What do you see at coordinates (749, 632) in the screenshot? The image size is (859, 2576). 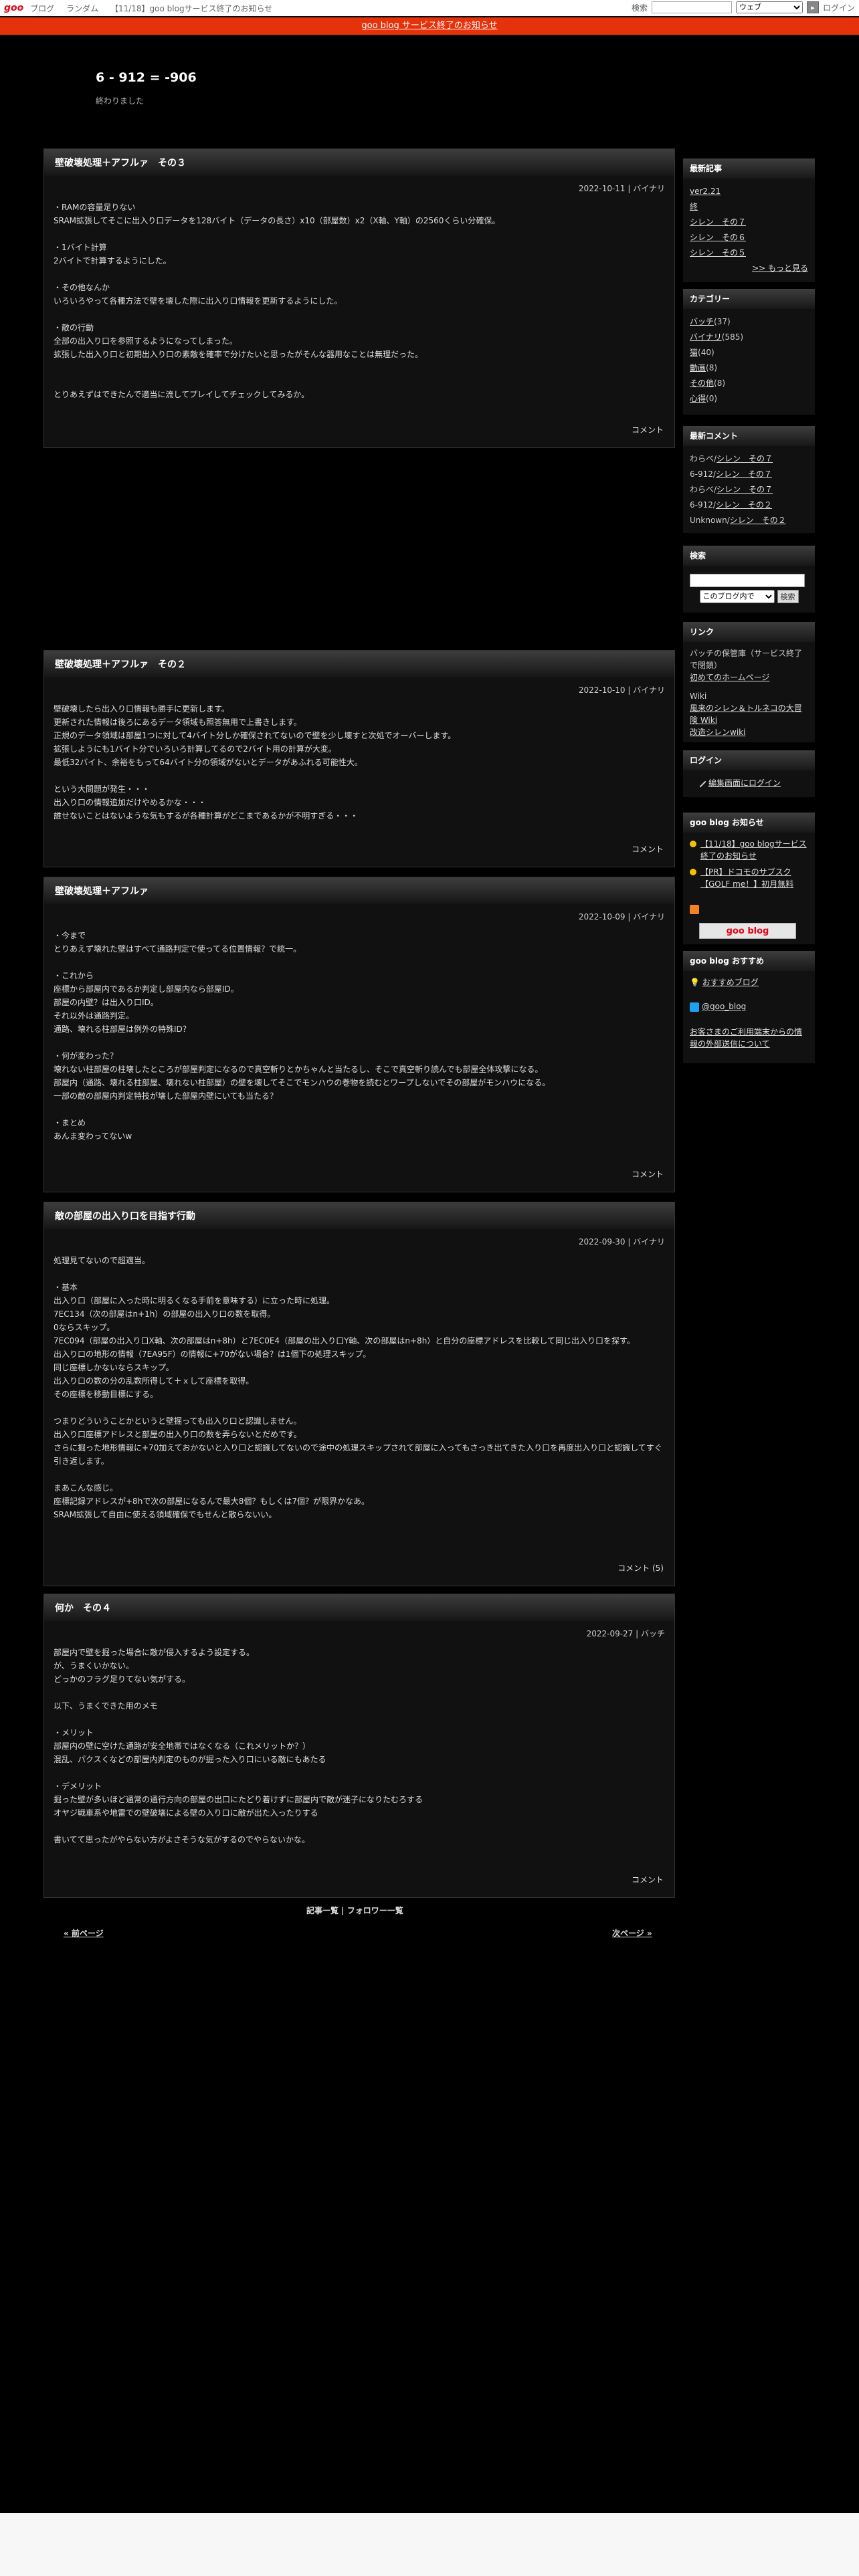 I see `widget-title: リンク` at bounding box center [749, 632].